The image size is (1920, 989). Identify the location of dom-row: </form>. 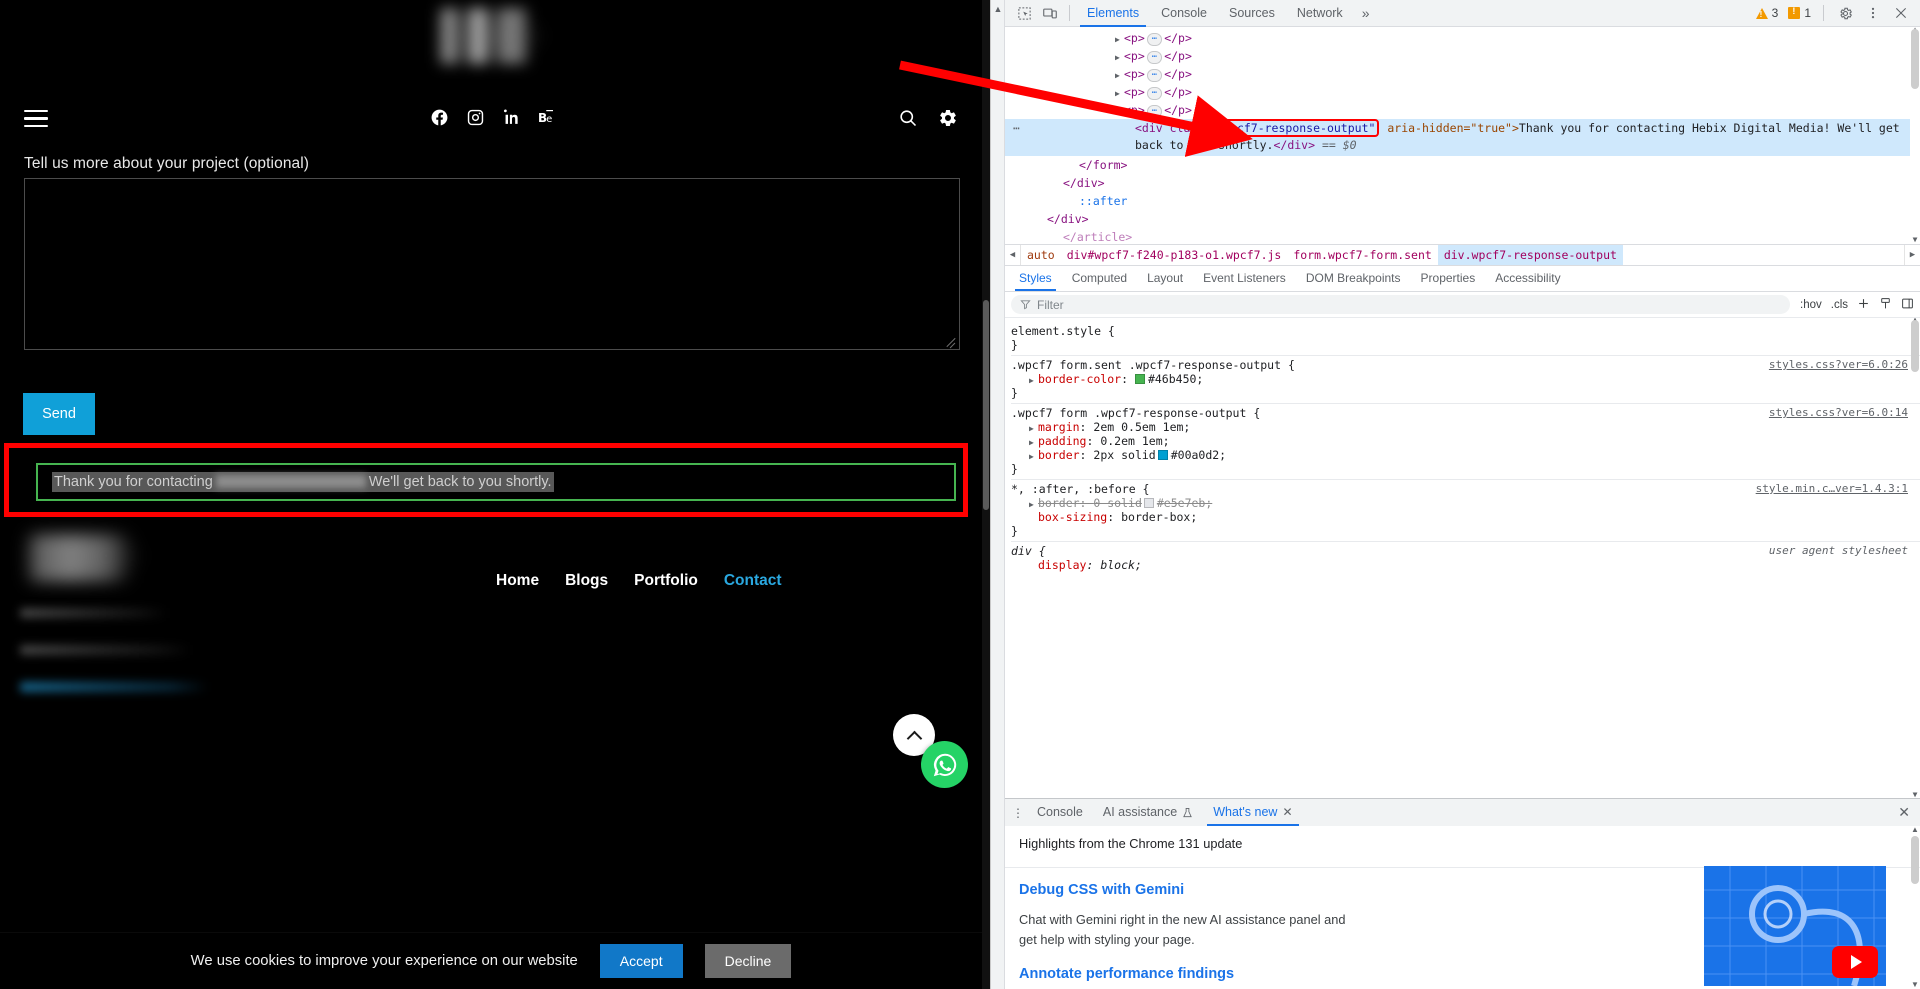
(1462, 165).